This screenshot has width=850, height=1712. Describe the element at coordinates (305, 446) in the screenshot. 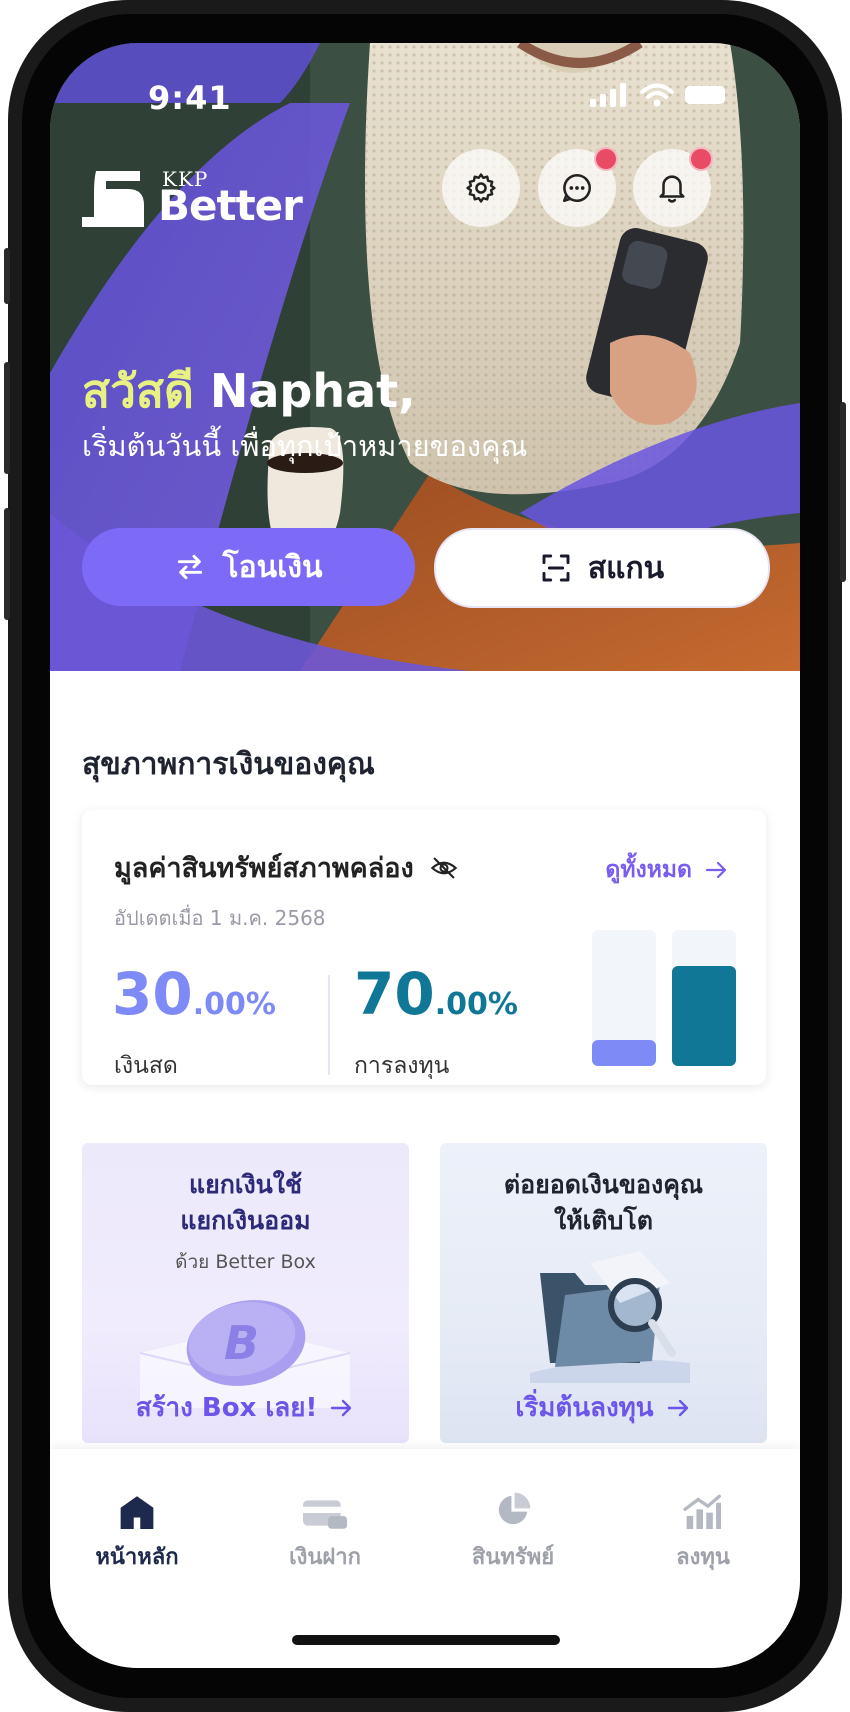

I see `greeting-subtitle: เริ่มต้นวันนี้ เพื่อทุกเป้าหมายของคุณ` at that location.